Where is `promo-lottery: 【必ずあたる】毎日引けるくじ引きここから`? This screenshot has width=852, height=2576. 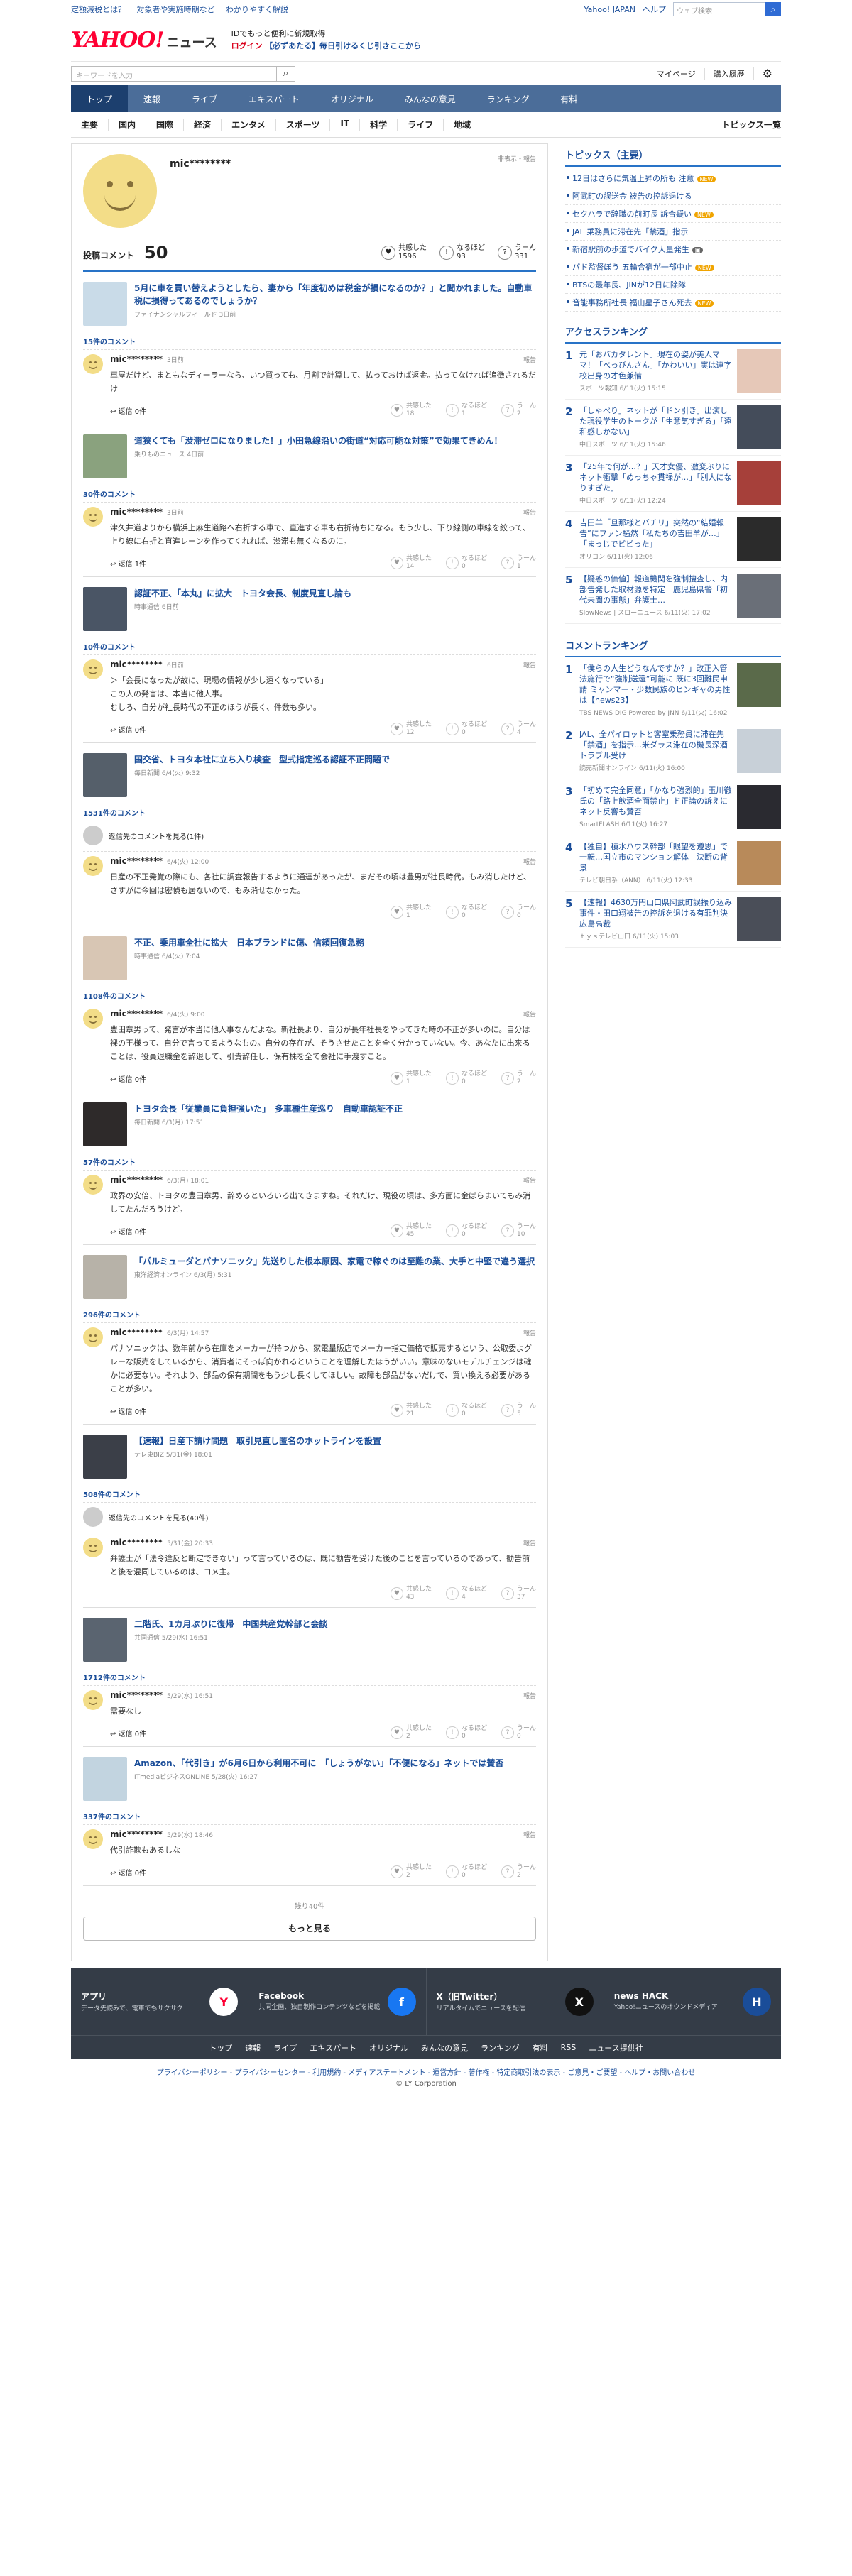
promo-lottery: 【必ずあたる】毎日引けるくじ引きここから is located at coordinates (343, 46).